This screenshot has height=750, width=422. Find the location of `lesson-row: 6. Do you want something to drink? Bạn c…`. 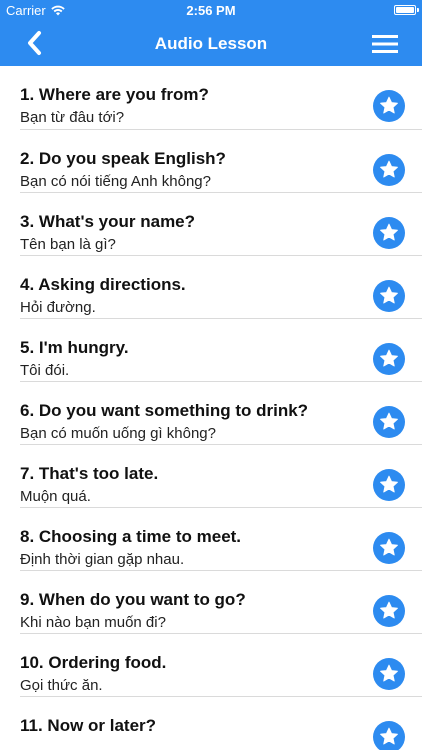

lesson-row: 6. Do you want something to drink? Bạn c… is located at coordinates (221, 413).